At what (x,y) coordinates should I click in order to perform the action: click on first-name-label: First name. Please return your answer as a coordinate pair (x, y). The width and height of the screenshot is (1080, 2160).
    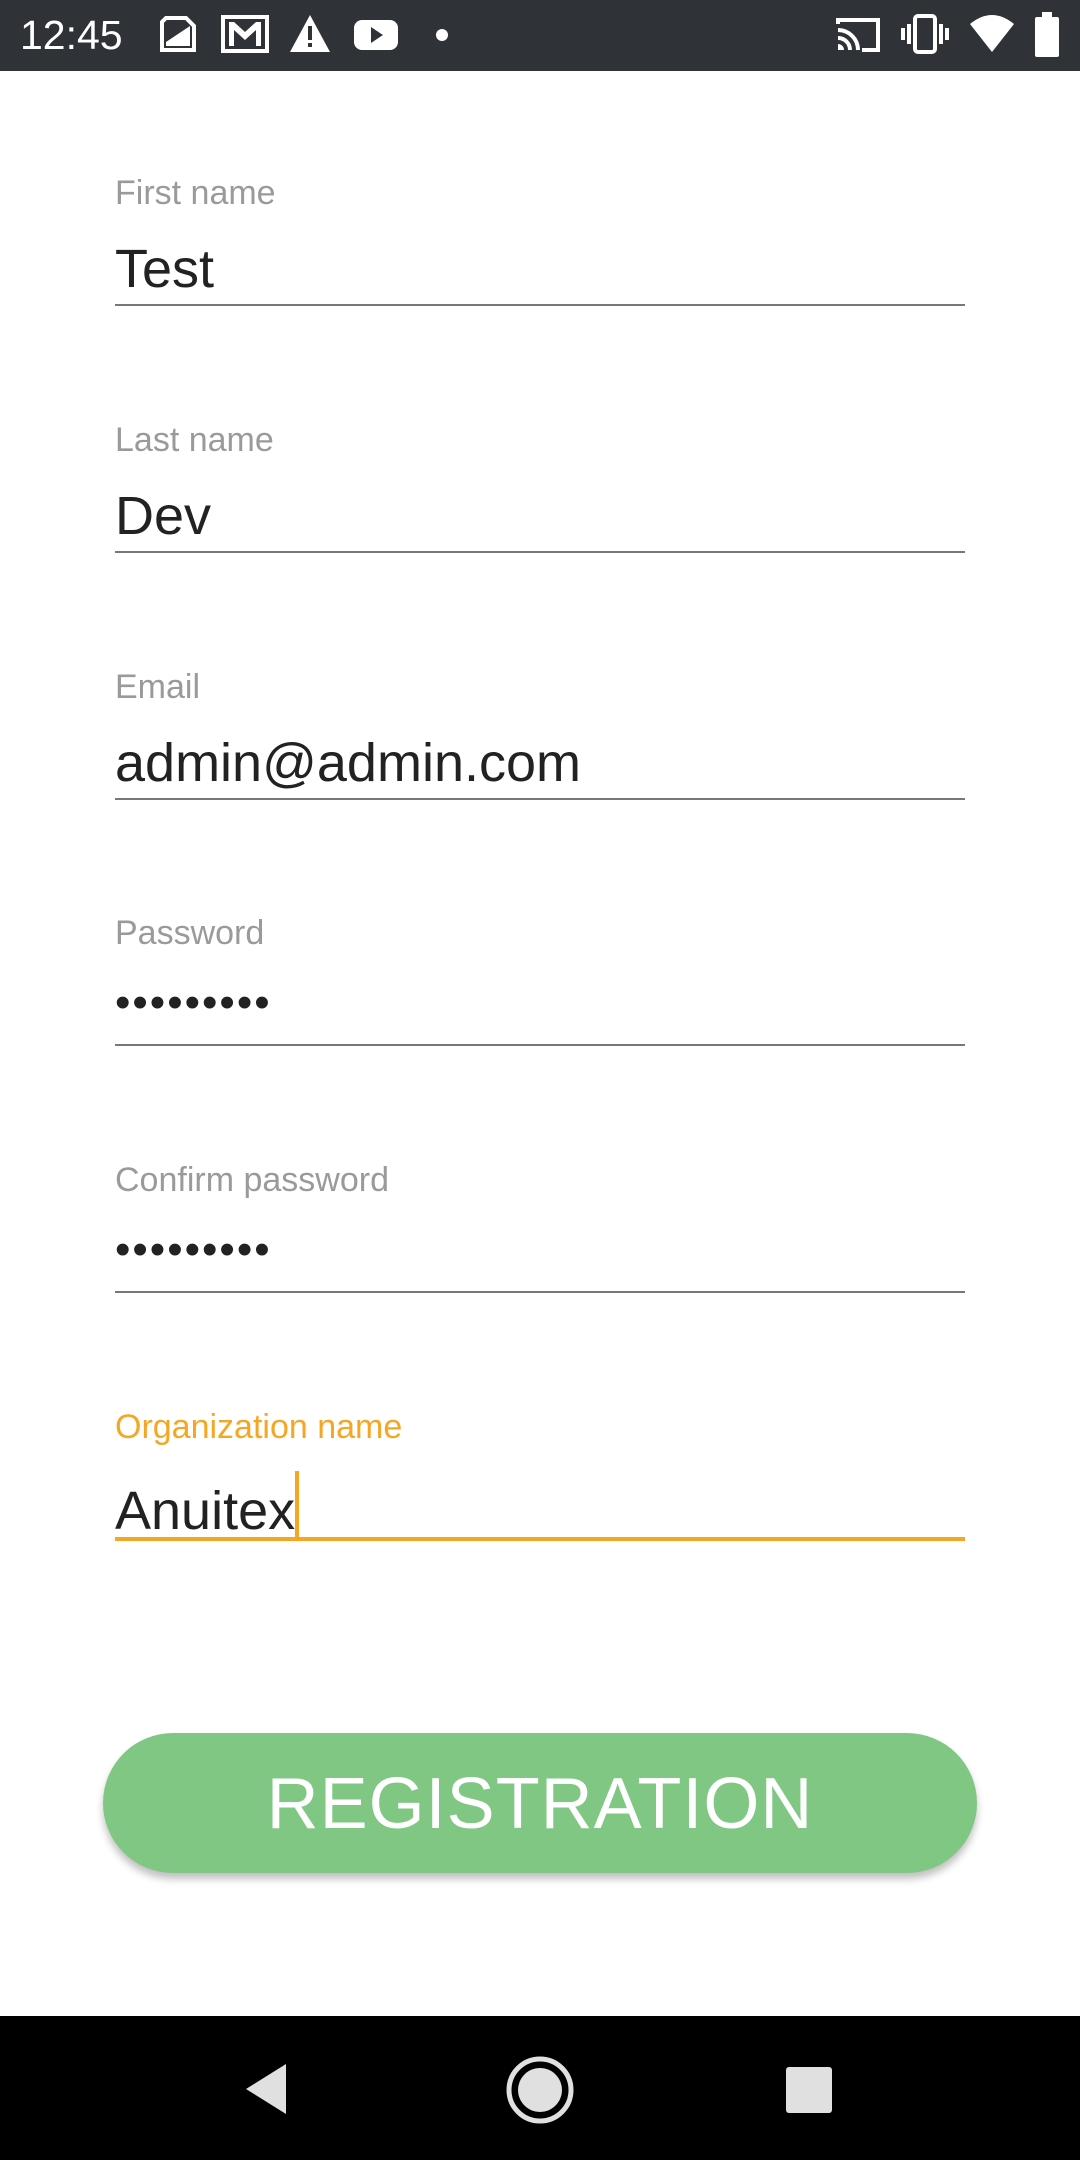
    Looking at the image, I should click on (195, 193).